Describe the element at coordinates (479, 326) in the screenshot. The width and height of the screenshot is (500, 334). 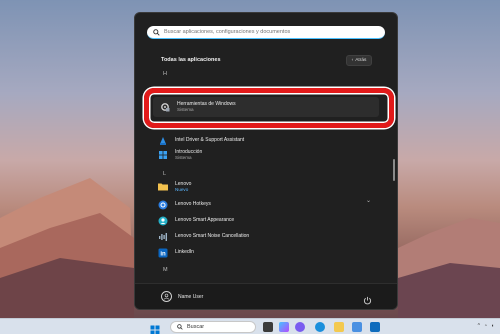
I see `chevron-up-icon: ^` at that location.